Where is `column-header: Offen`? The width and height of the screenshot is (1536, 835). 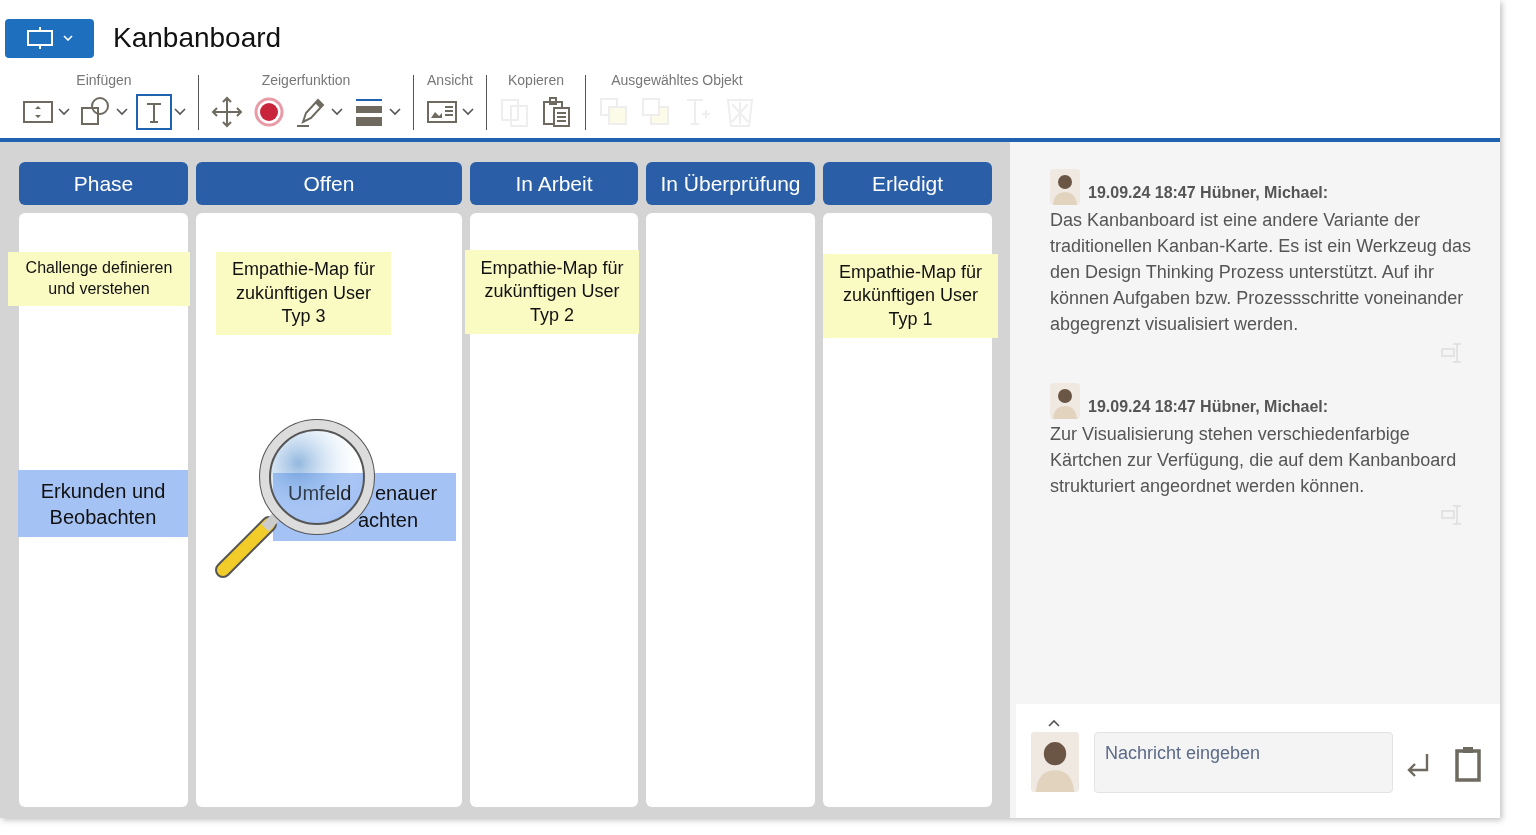
column-header: Offen is located at coordinates (329, 183).